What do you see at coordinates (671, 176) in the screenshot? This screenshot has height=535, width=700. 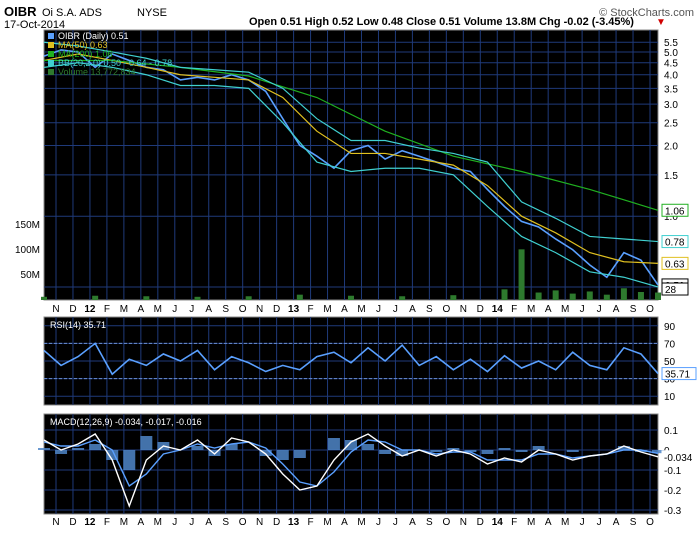 I see `price-tick-label: 1.5` at bounding box center [671, 176].